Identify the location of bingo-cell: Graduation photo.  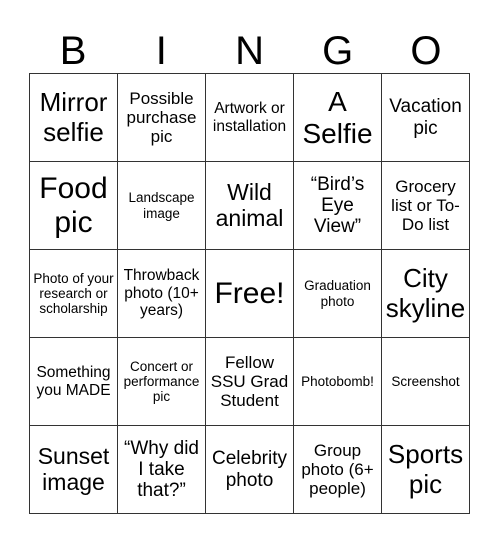
(338, 294).